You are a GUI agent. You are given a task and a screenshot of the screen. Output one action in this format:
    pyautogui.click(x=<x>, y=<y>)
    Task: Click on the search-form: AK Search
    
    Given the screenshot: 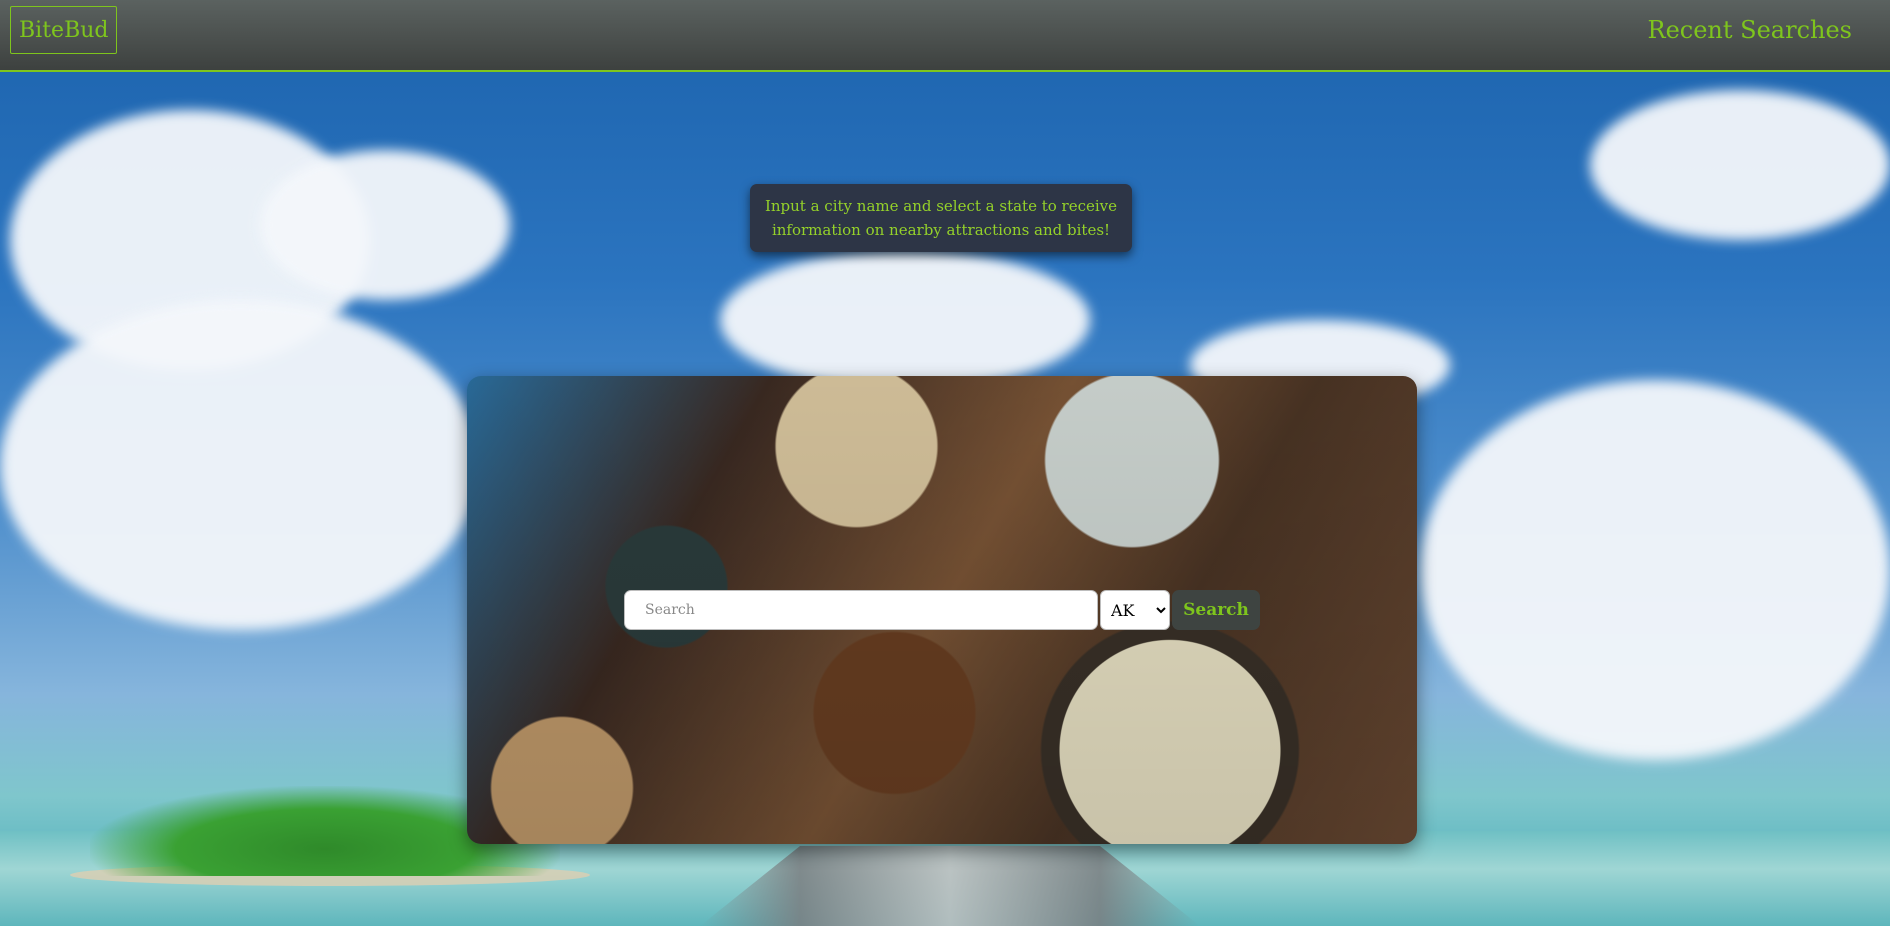 What is the action you would take?
    pyautogui.click(x=942, y=610)
    